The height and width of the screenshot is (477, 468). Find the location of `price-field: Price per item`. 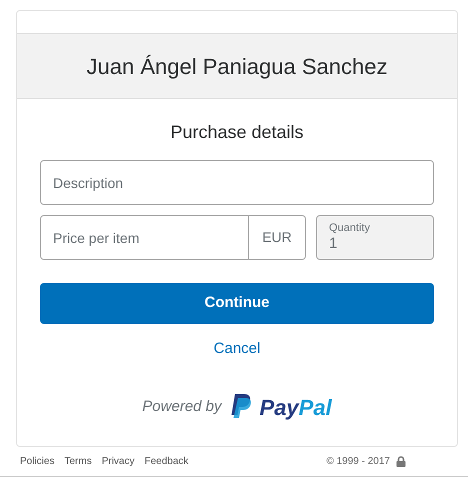

price-field: Price per item is located at coordinates (144, 237).